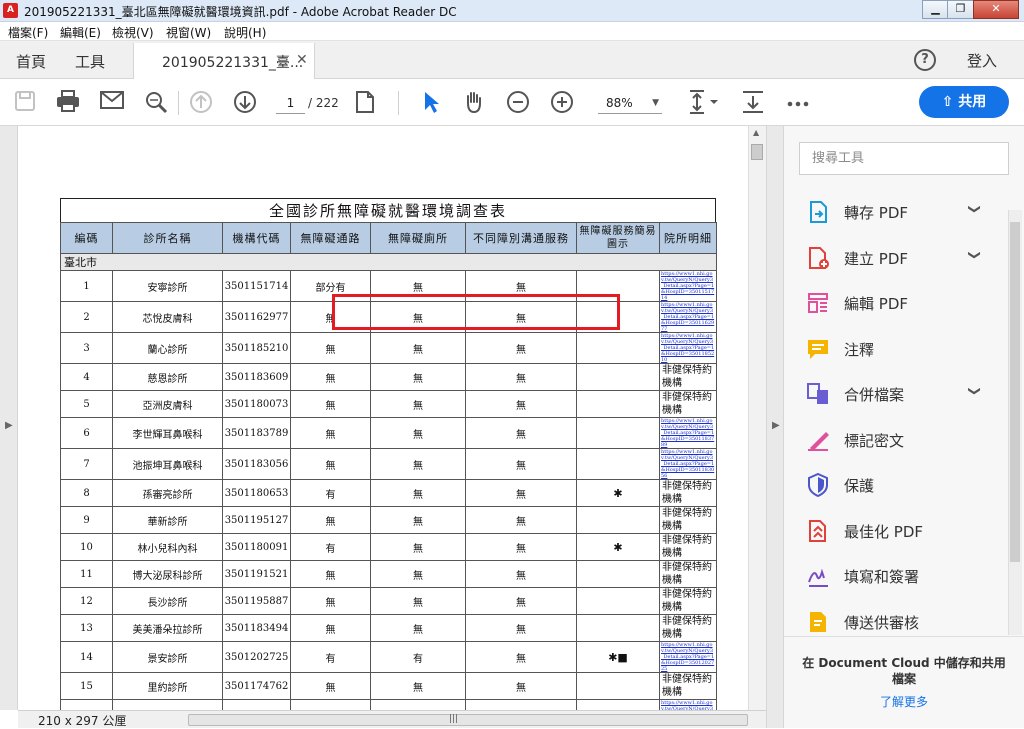 This screenshot has width=1024, height=729. What do you see at coordinates (883, 531) in the screenshot?
I see `tool-label: 最佳化 PDF` at bounding box center [883, 531].